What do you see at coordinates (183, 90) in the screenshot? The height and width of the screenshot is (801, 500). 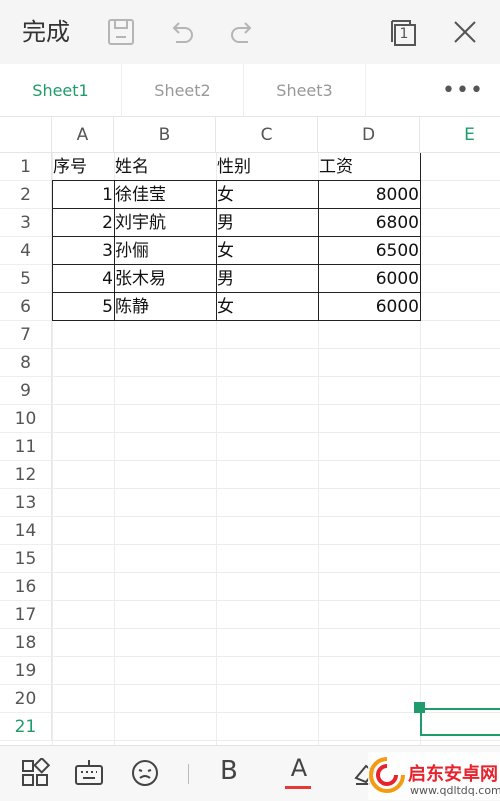 I see `tab-sheet2: Sheet2` at bounding box center [183, 90].